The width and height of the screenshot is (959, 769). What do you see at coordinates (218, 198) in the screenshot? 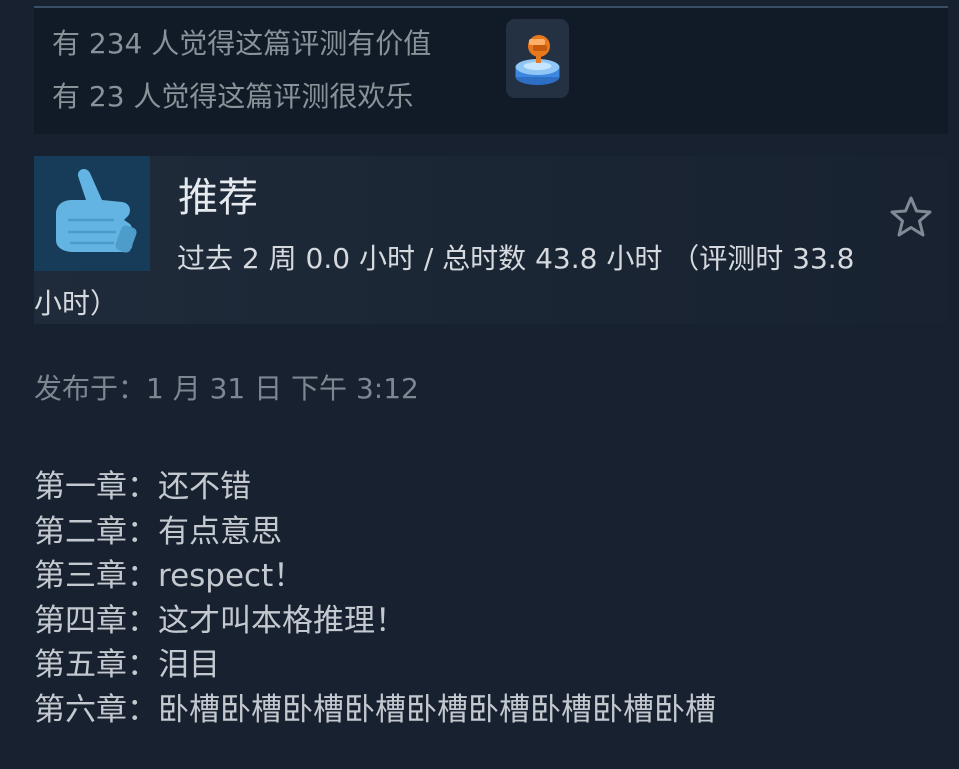
I see `recommendation-verdict: 推荐` at bounding box center [218, 198].